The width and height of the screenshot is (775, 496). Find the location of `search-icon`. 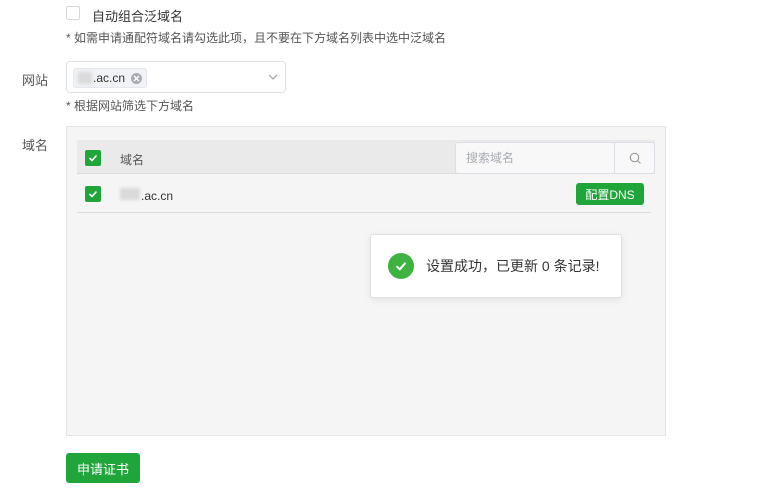

search-icon is located at coordinates (635, 158).